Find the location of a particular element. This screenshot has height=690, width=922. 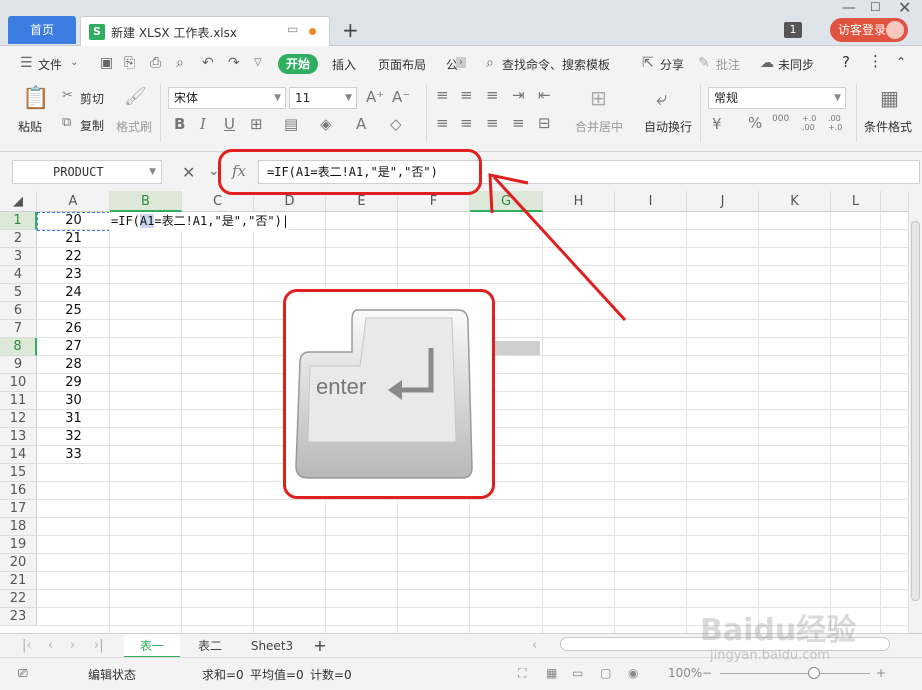

more-icon: ⋮ is located at coordinates (875, 61).